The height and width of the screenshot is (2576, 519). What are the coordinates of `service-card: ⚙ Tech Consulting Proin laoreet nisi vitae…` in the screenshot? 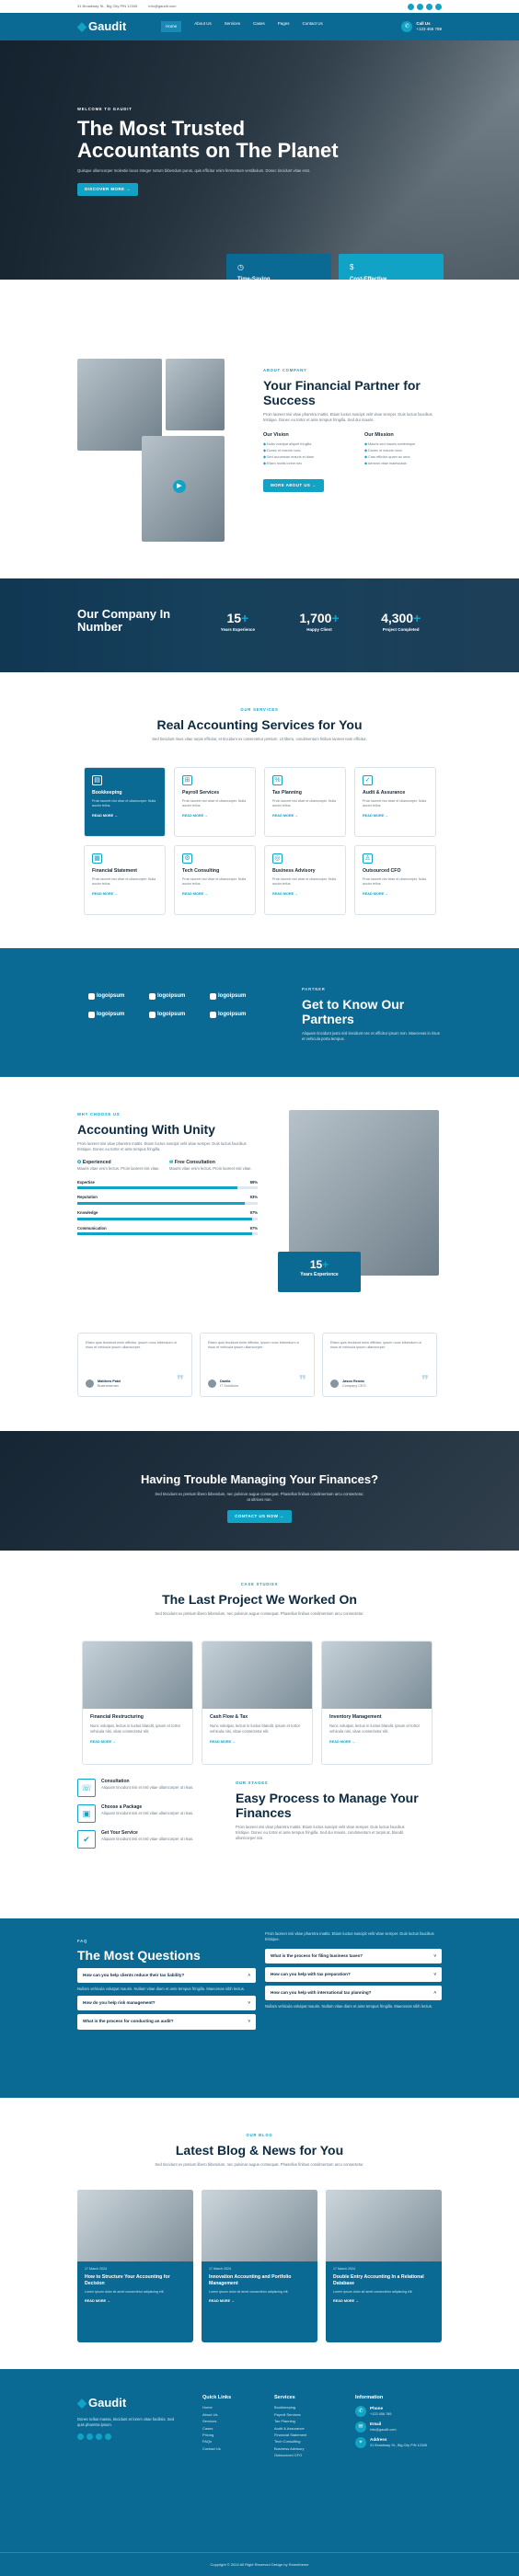 It's located at (215, 880).